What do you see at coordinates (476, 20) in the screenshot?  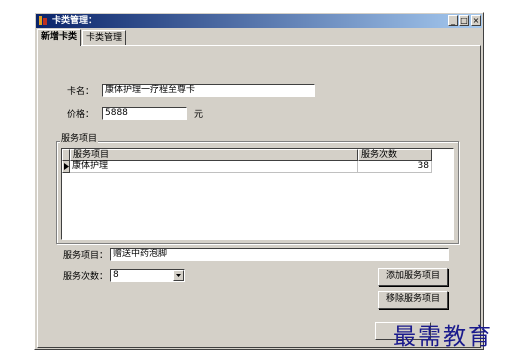 I see `close-button: ×` at bounding box center [476, 20].